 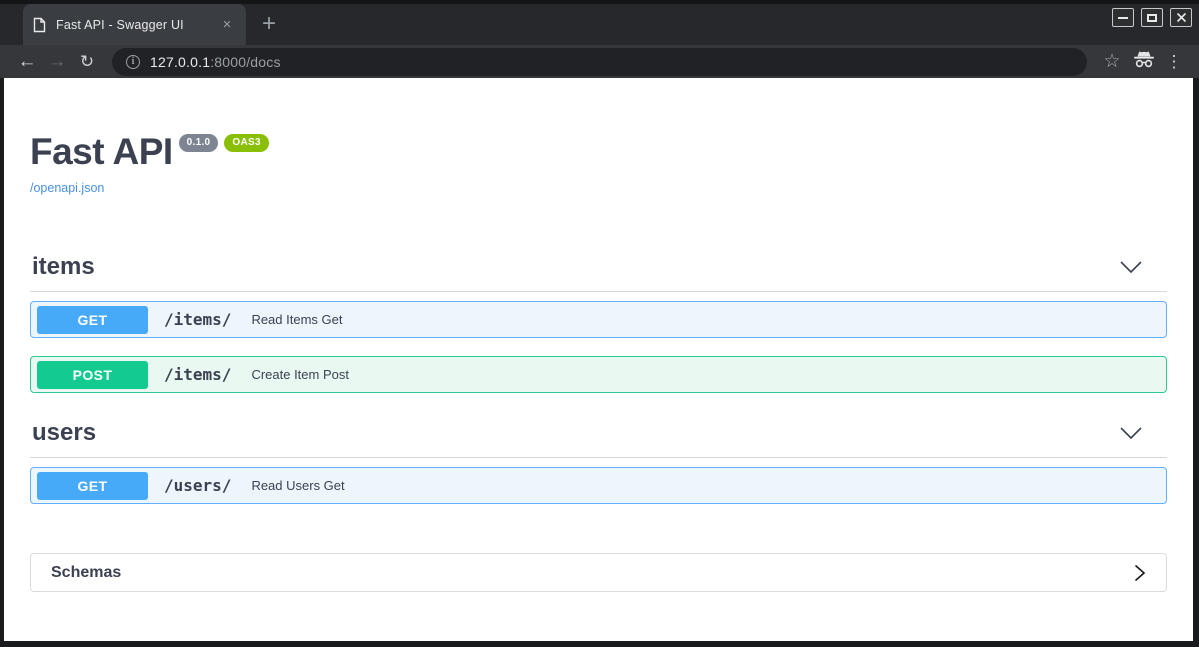 I want to click on url-path: :8000/docs, so click(x=245, y=61).